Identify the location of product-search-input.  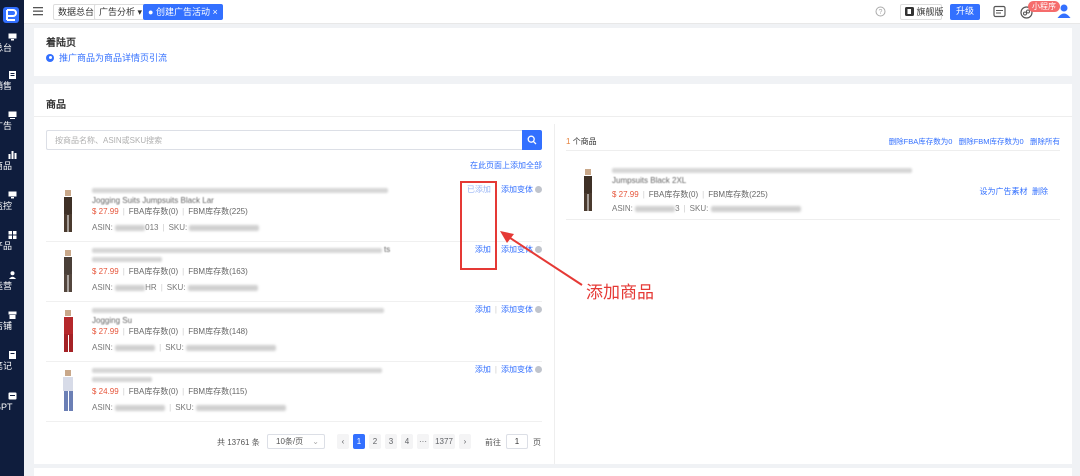
(284, 140).